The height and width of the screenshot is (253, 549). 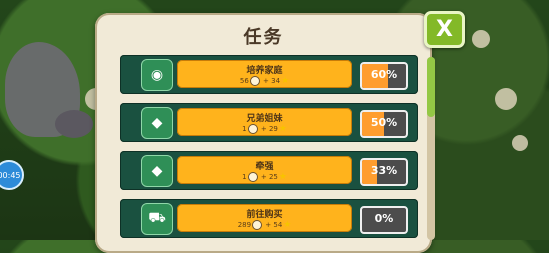 What do you see at coordinates (264, 177) in the screenshot?
I see `task-reward: 1 + 25★` at bounding box center [264, 177].